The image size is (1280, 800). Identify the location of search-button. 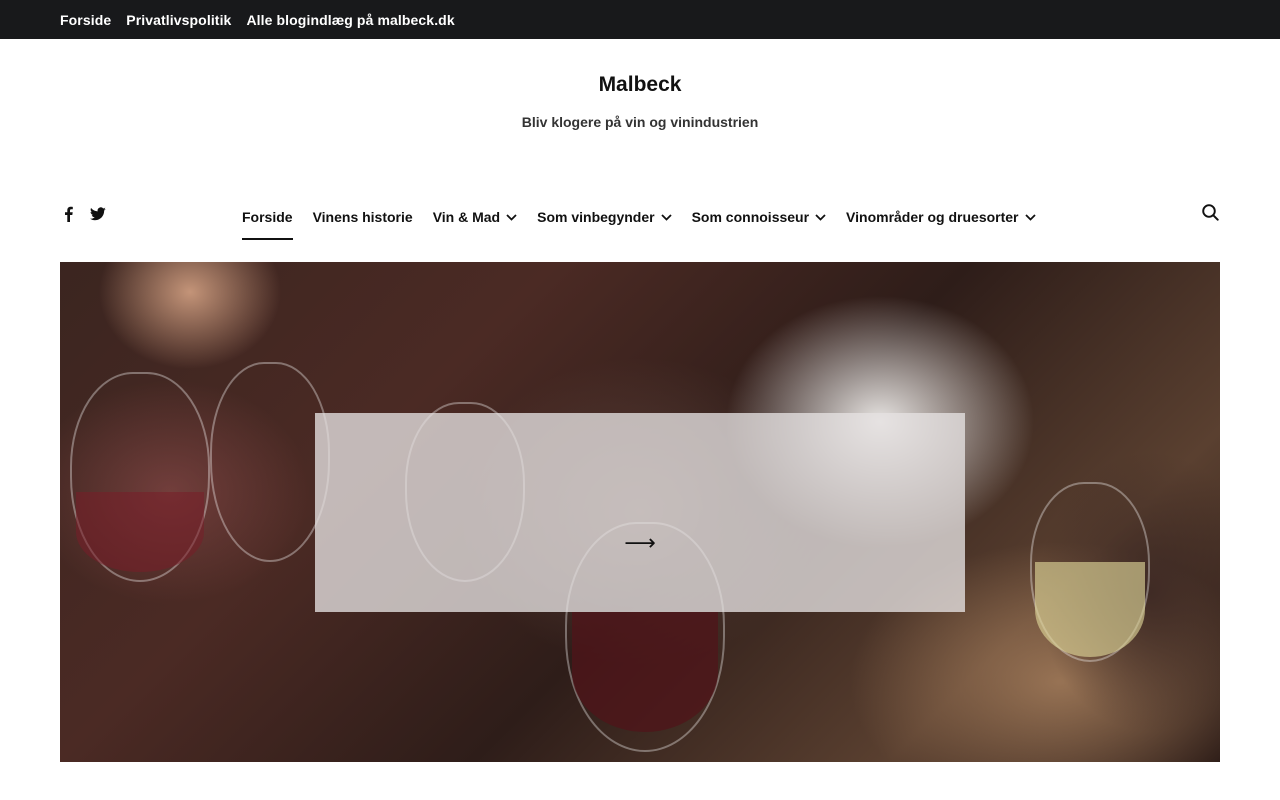
(1210, 215).